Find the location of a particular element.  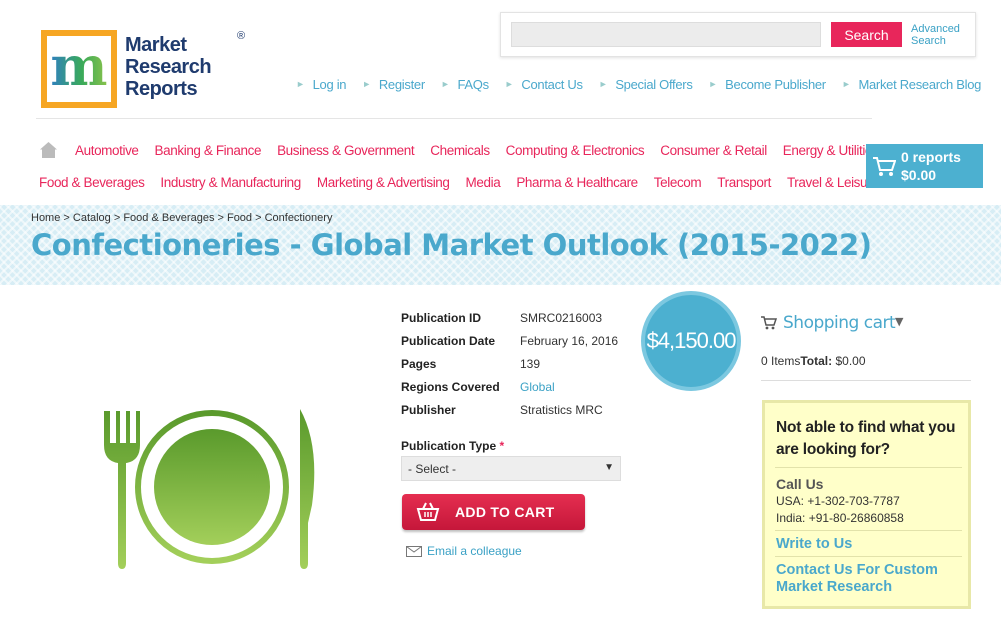

shopping-cart-title: Shopping cart is located at coordinates (839, 323).